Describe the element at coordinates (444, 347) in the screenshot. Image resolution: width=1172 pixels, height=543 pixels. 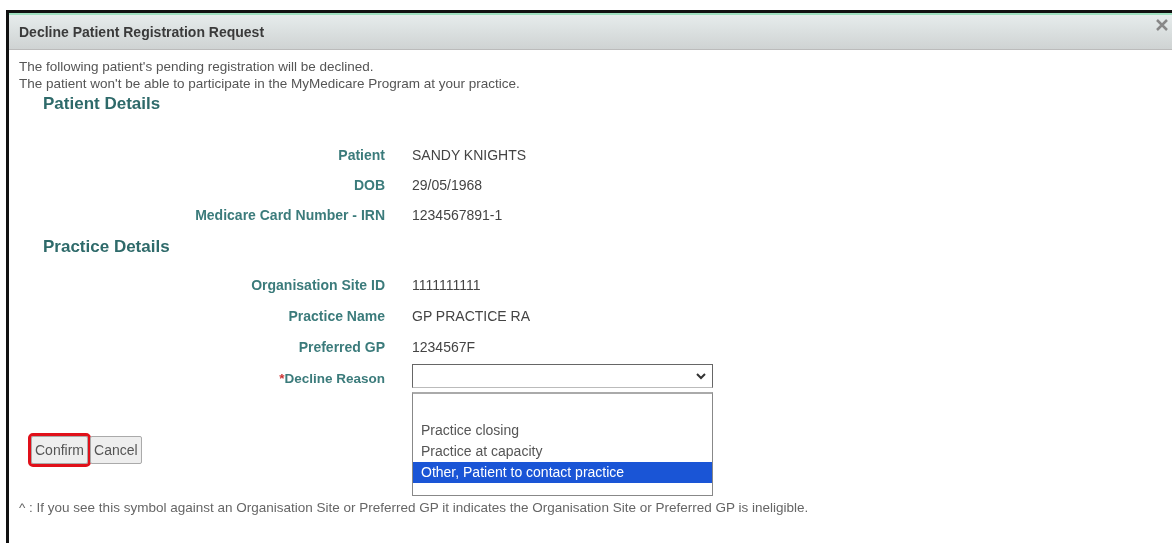
I see `field-value: 1234567F` at that location.